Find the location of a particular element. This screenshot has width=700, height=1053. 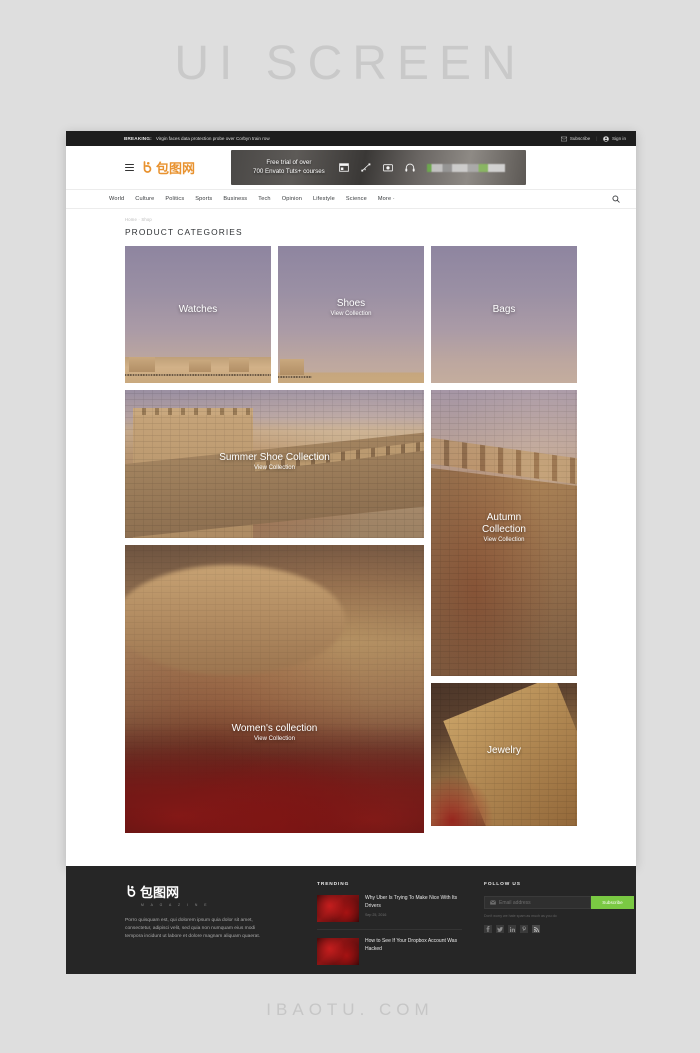

twitter-icon is located at coordinates (500, 929).